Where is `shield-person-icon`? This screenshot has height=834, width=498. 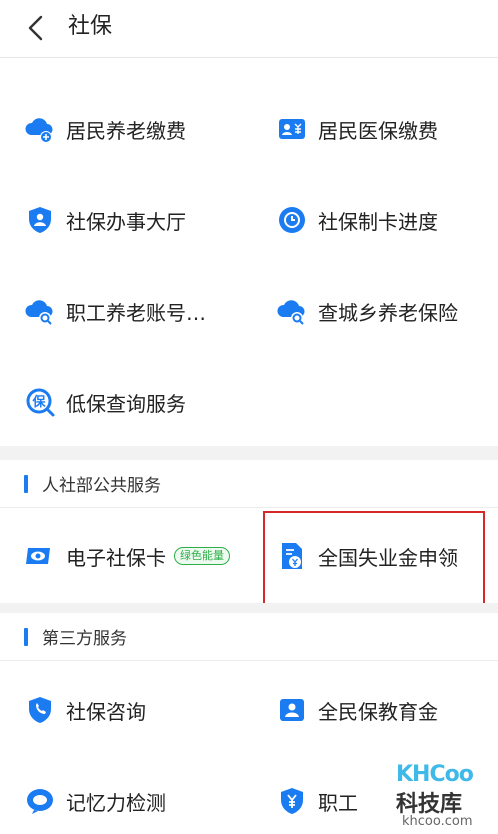
shield-person-icon is located at coordinates (40, 220).